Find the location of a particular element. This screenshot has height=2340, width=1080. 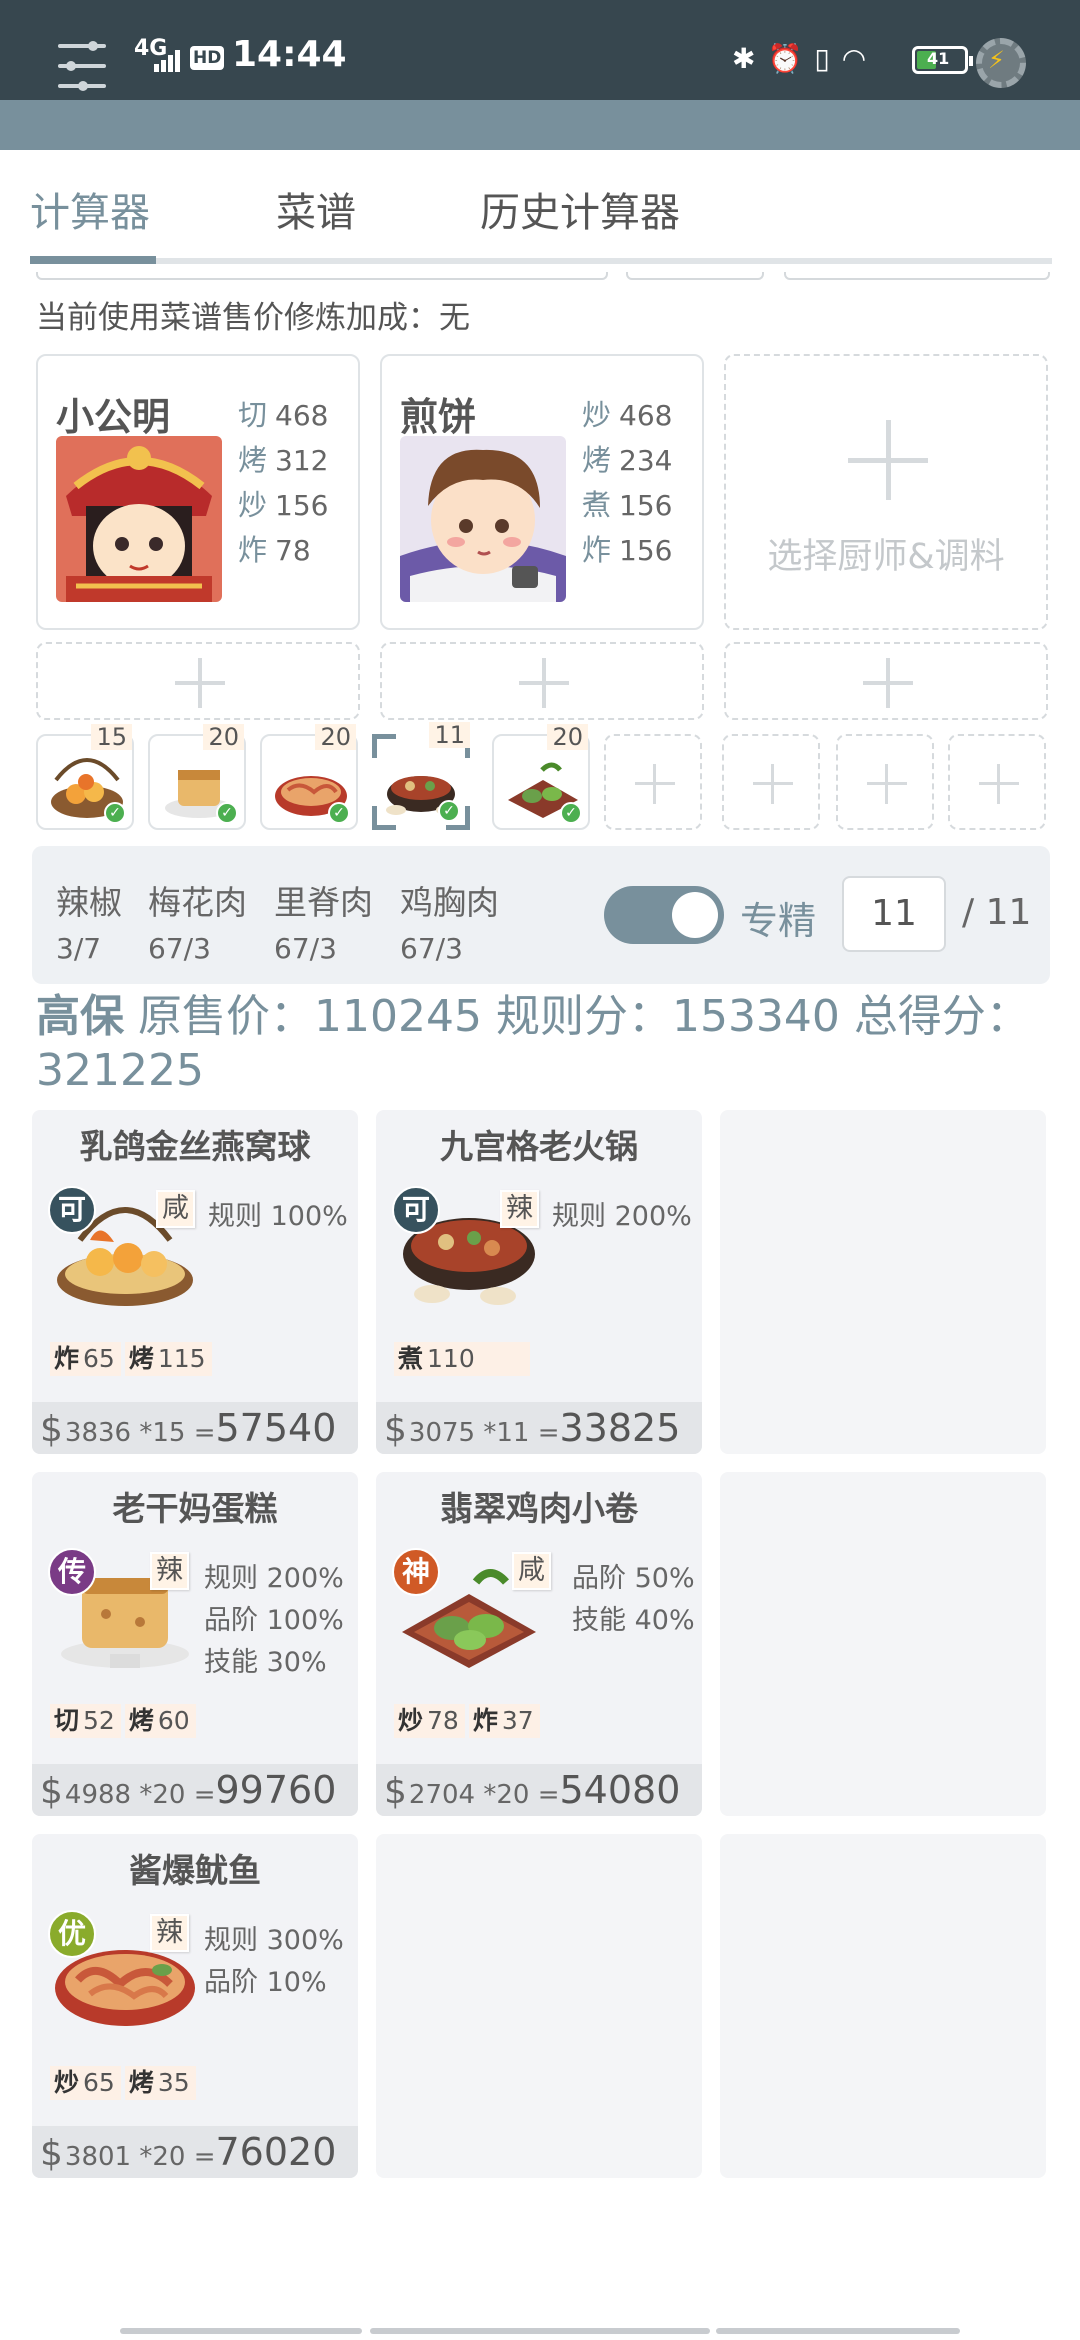

skill-tag: 切 52 is located at coordinates (85, 1721).